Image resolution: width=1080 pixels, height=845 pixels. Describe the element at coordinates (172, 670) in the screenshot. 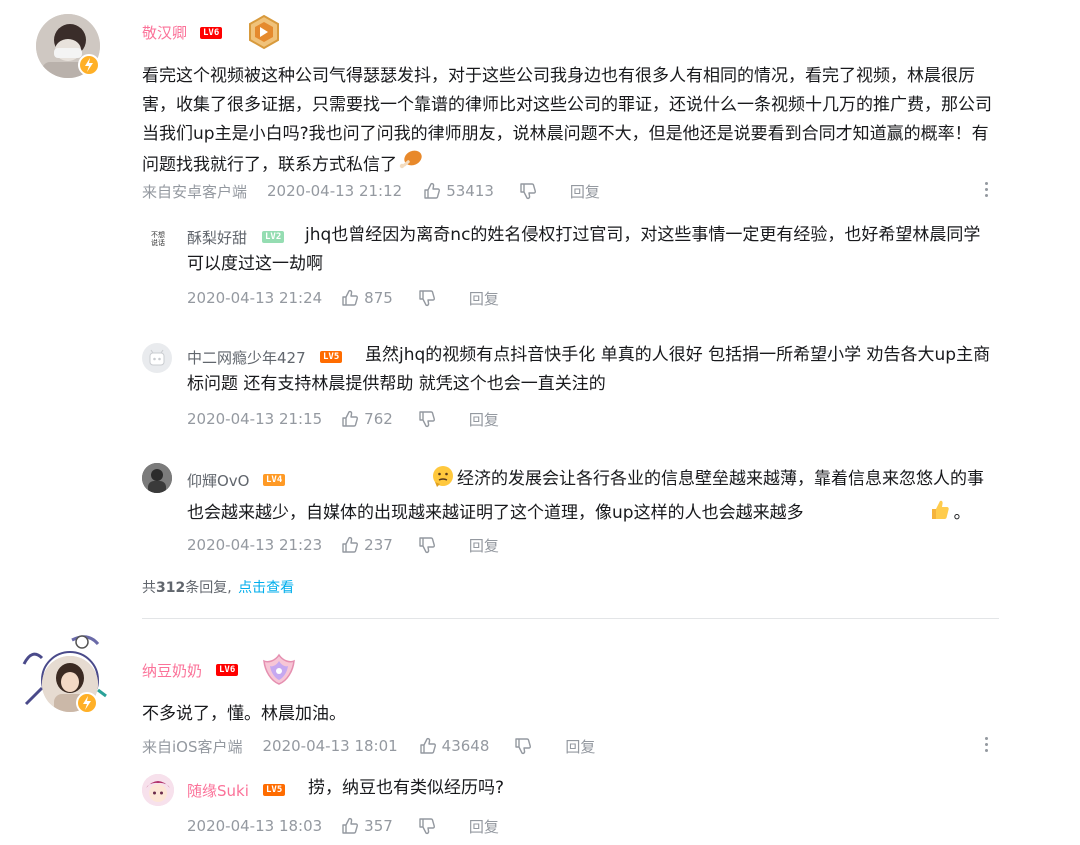

I see `comment-username: 纳豆奶奶` at that location.